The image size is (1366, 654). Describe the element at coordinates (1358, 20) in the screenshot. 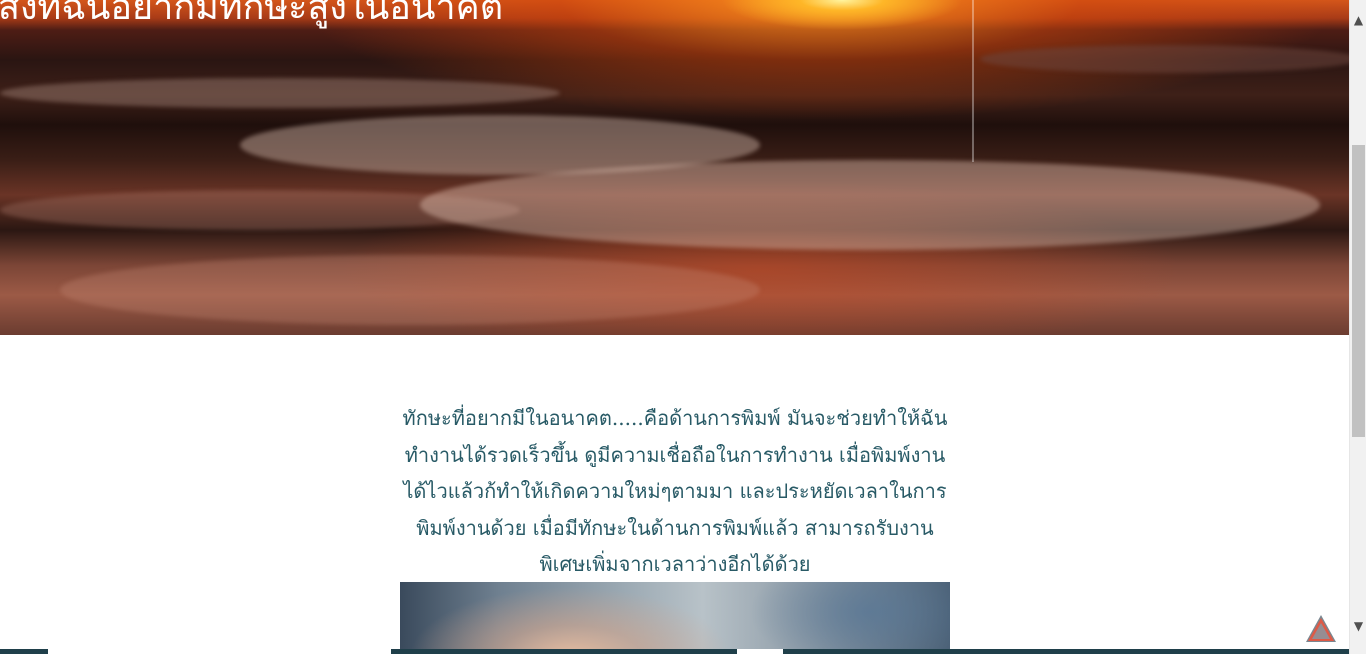

I see `scroll-up-icon: ▲` at that location.